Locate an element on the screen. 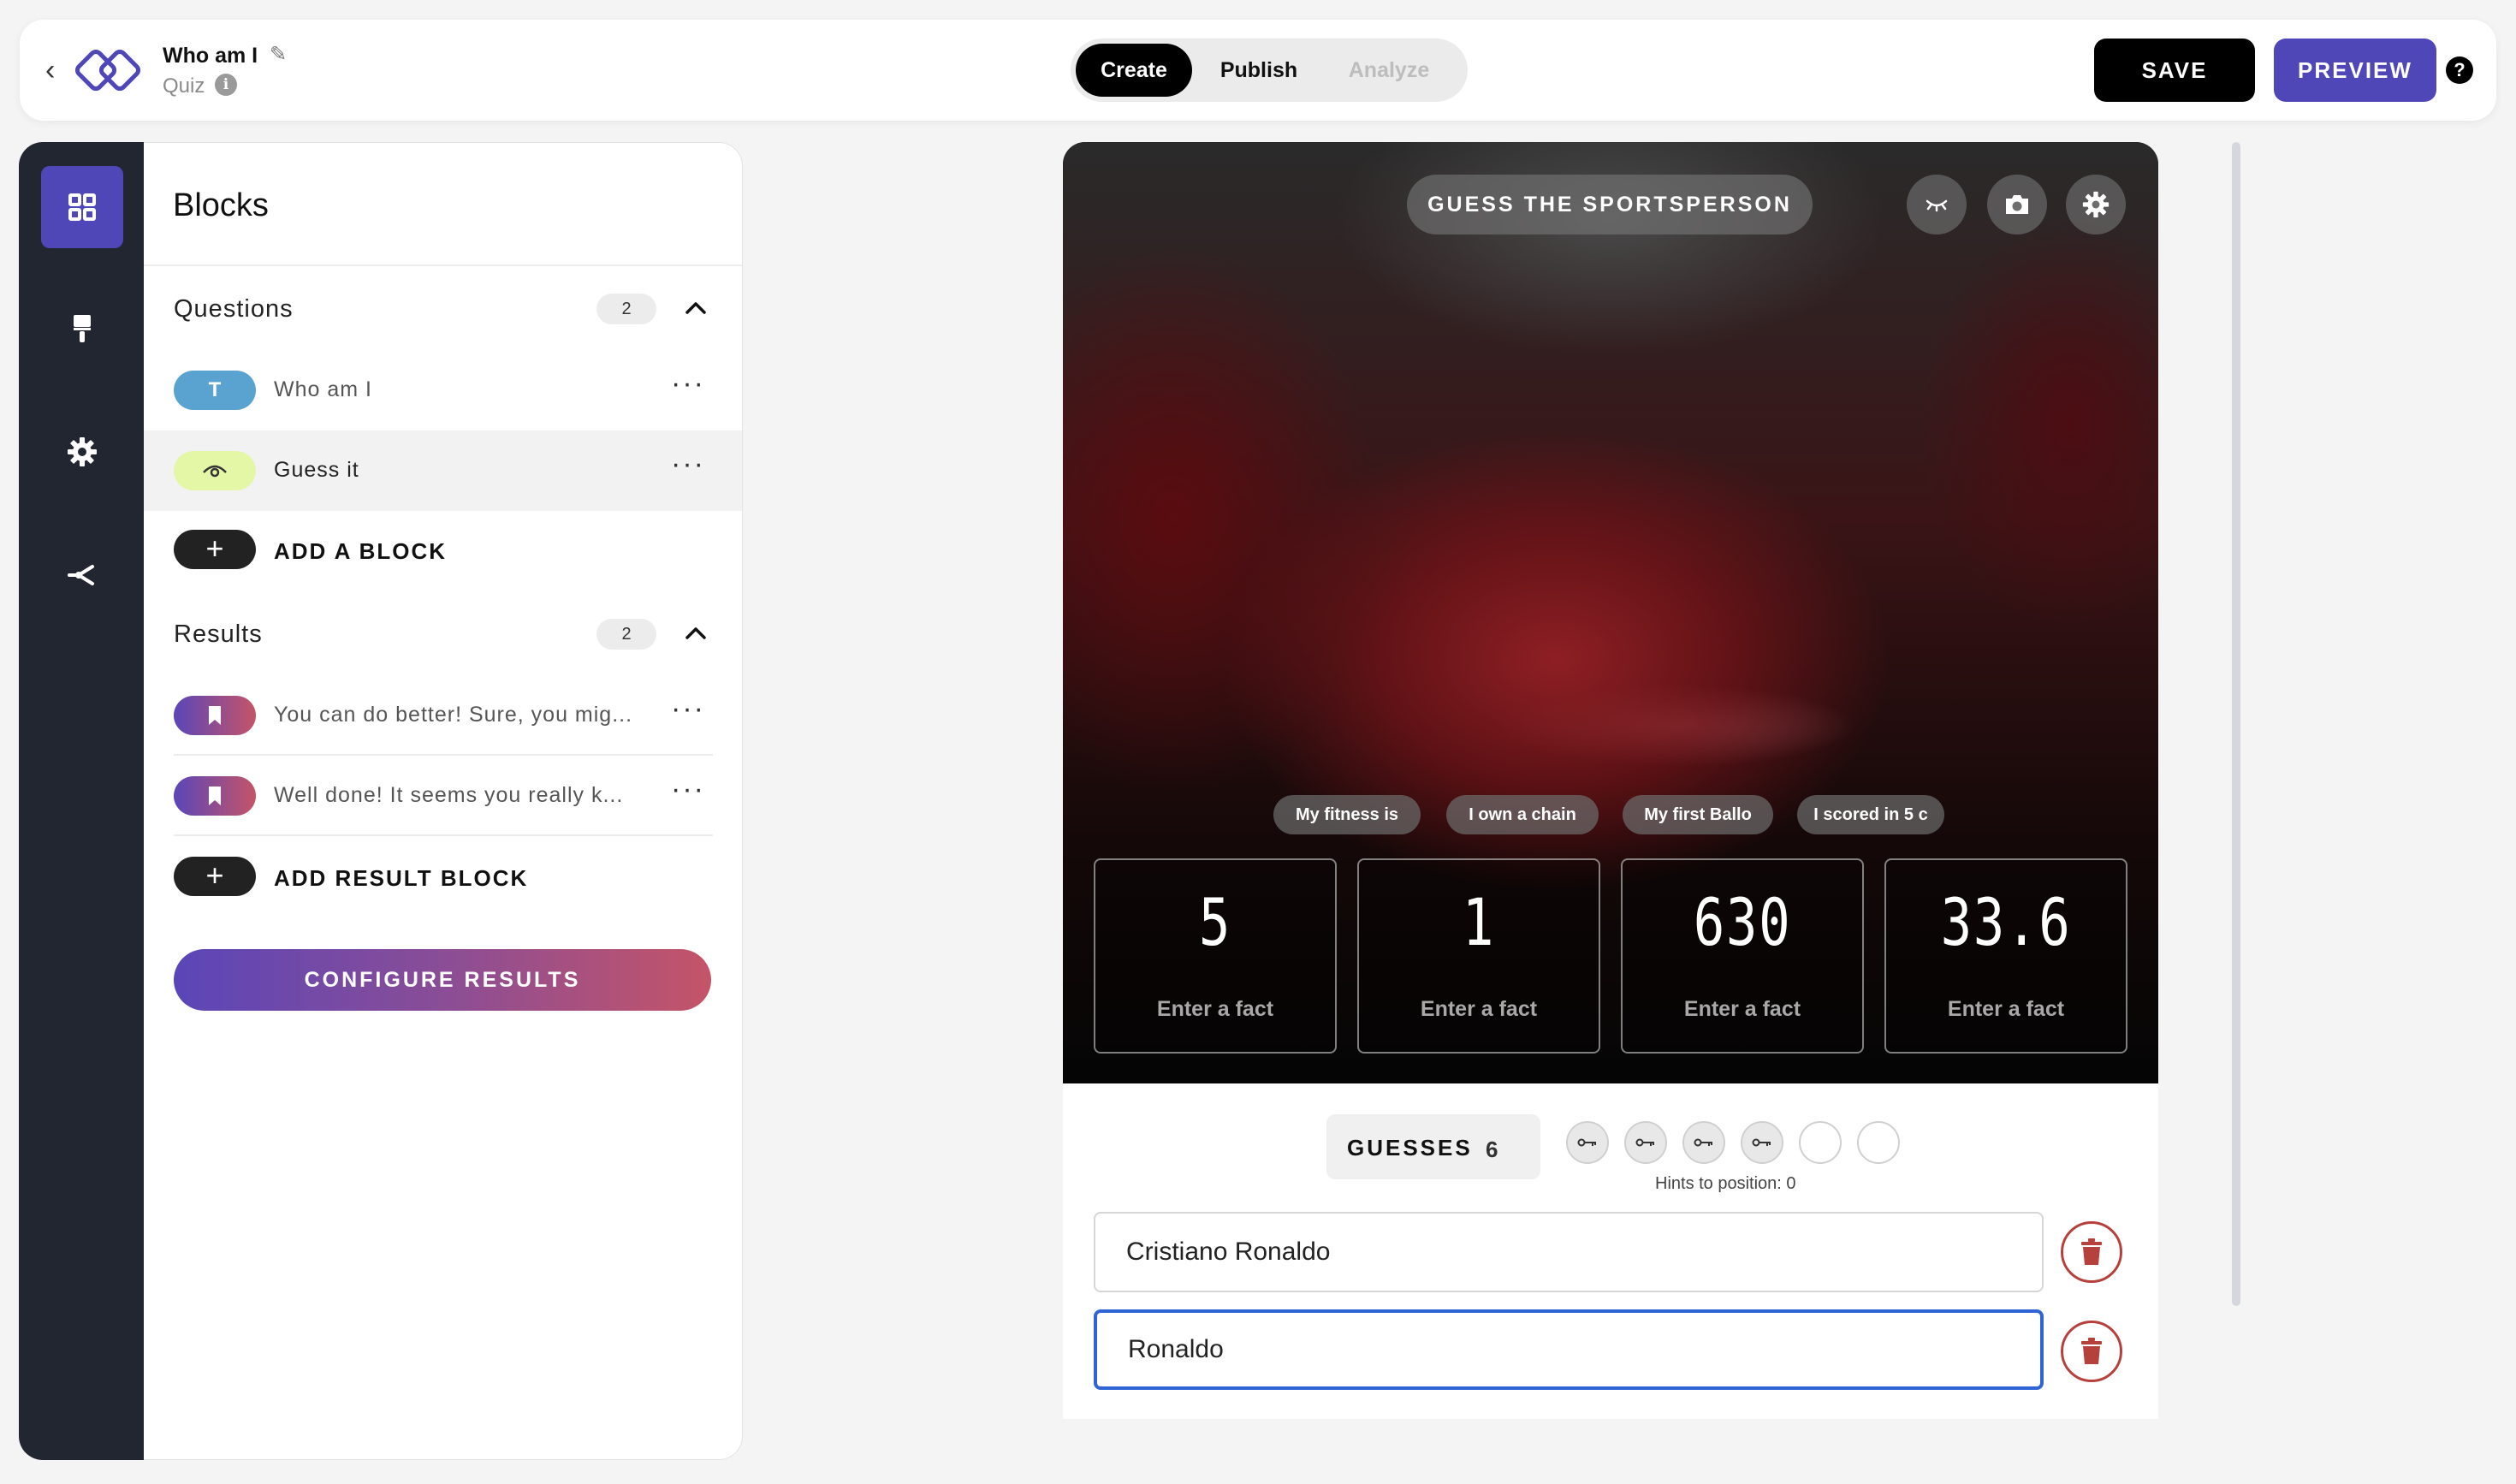 This screenshot has height=1484, width=2516. rail-blocks-button is located at coordinates (82, 207).